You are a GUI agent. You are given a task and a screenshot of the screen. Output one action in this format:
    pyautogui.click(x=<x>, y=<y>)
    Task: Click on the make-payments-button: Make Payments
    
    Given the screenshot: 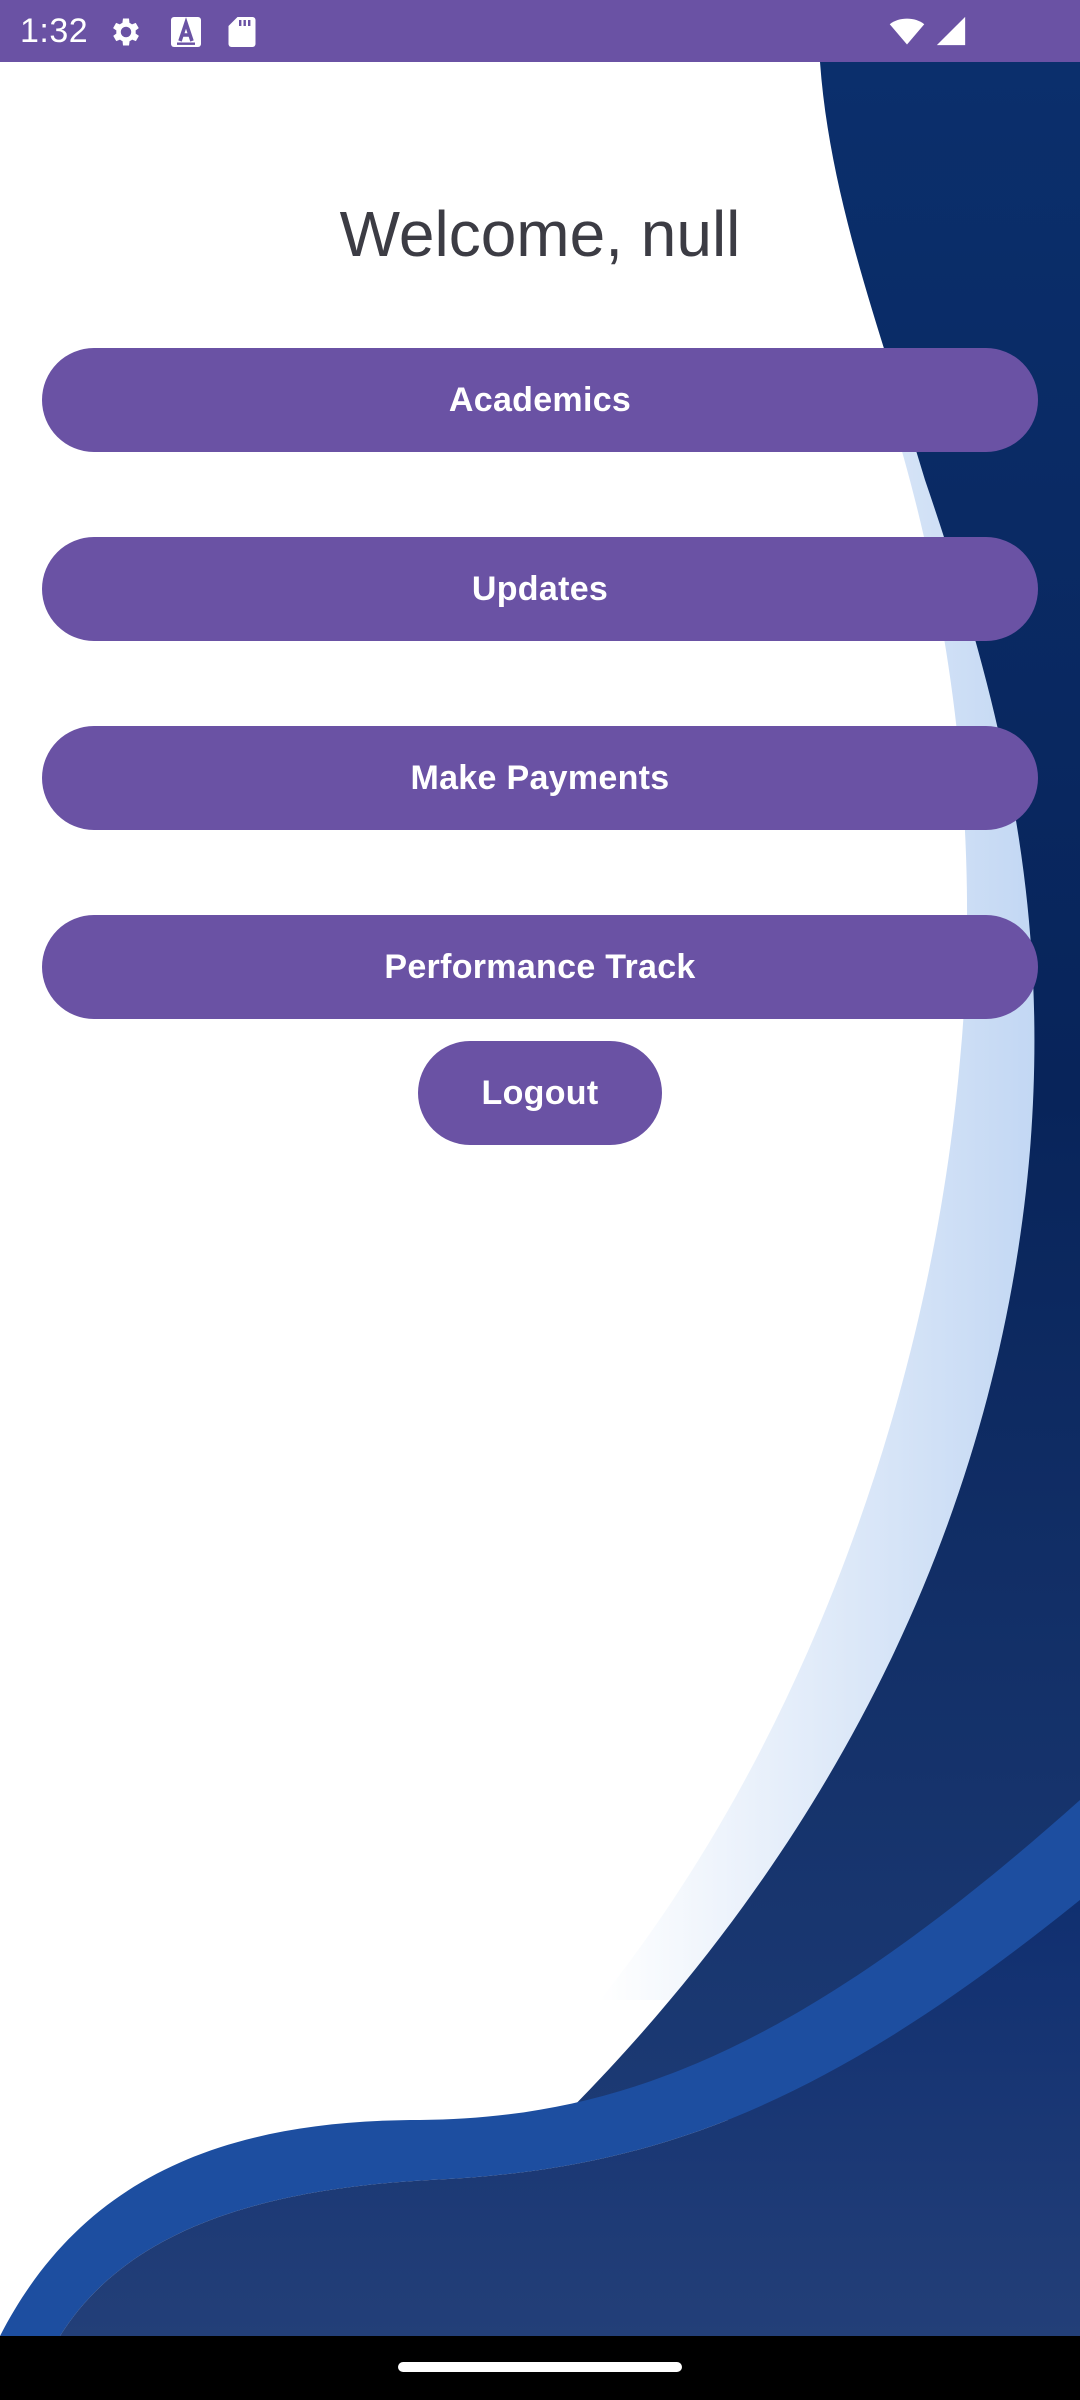 What is the action you would take?
    pyautogui.click(x=540, y=778)
    